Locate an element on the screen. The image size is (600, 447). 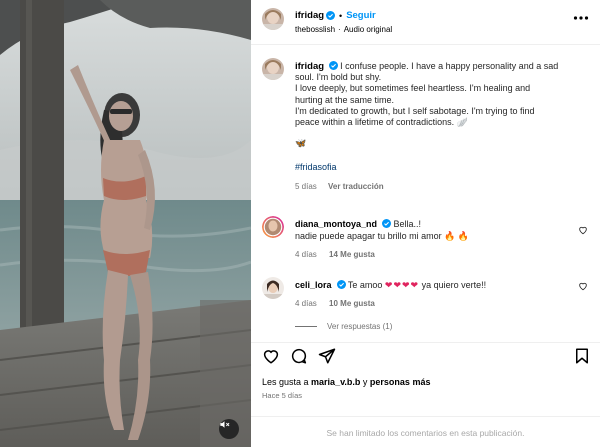
liker-username: maria_v.b.b is located at coordinates (335, 382).